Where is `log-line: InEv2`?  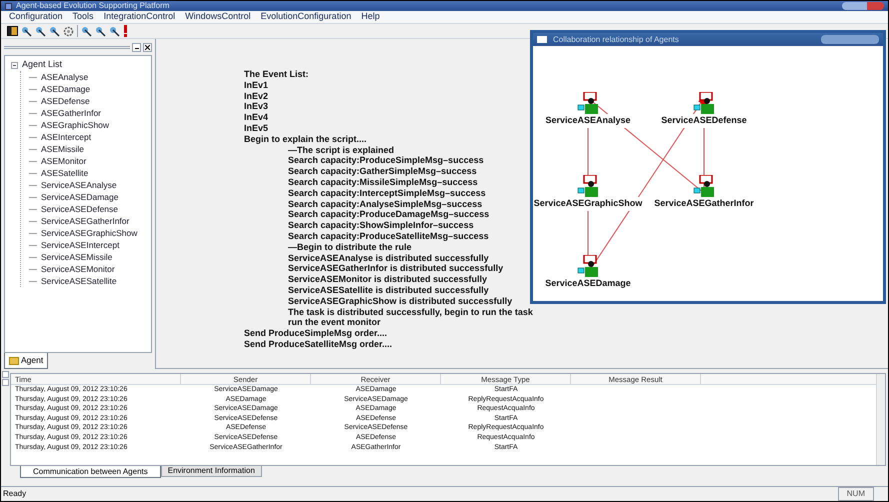
log-line: InEv2 is located at coordinates (256, 96).